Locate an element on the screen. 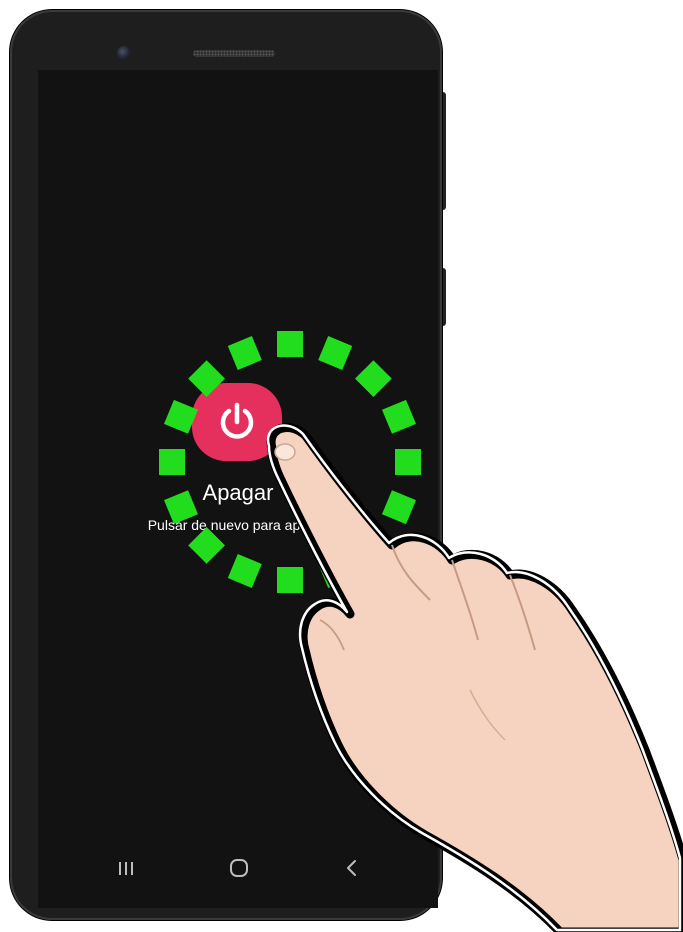 The image size is (683, 932). back-icon is located at coordinates (351, 868).